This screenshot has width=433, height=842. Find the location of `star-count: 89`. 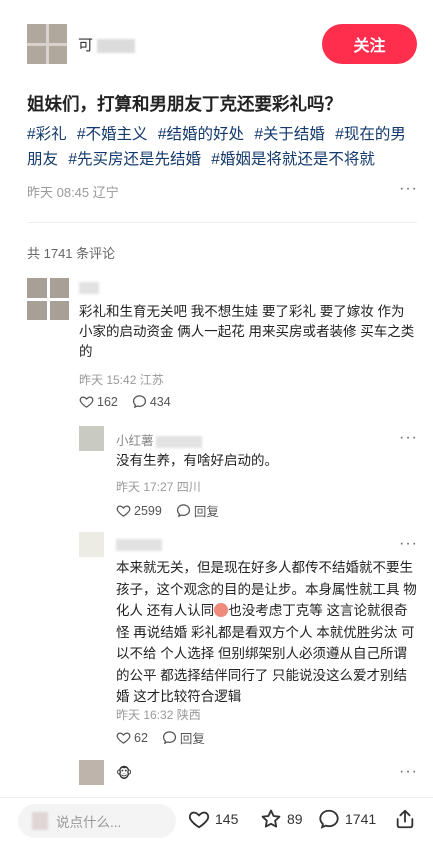

star-count: 89 is located at coordinates (295, 819).